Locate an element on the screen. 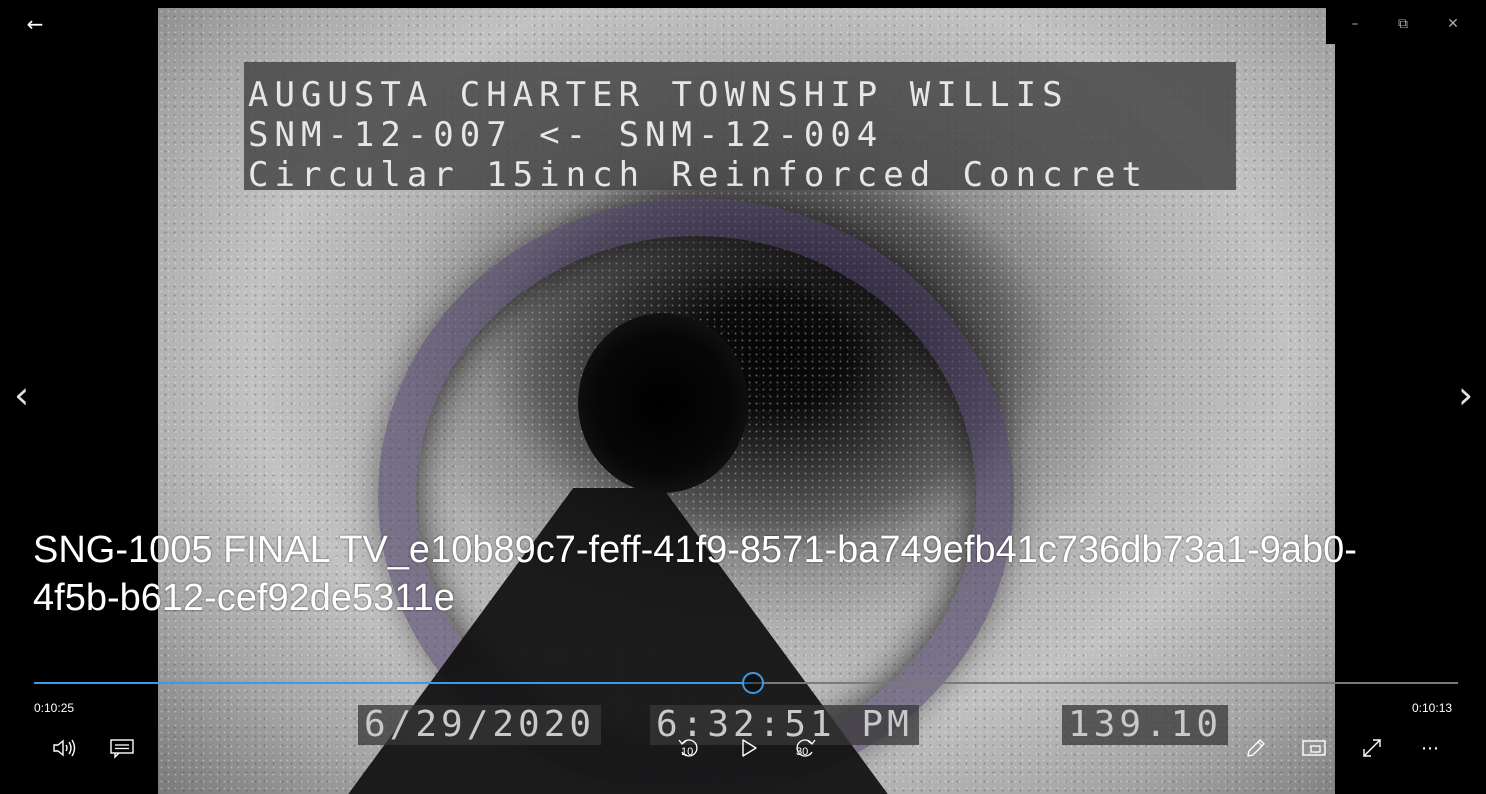 This screenshot has width=1486, height=794. edit-button is located at coordinates (1256, 748).